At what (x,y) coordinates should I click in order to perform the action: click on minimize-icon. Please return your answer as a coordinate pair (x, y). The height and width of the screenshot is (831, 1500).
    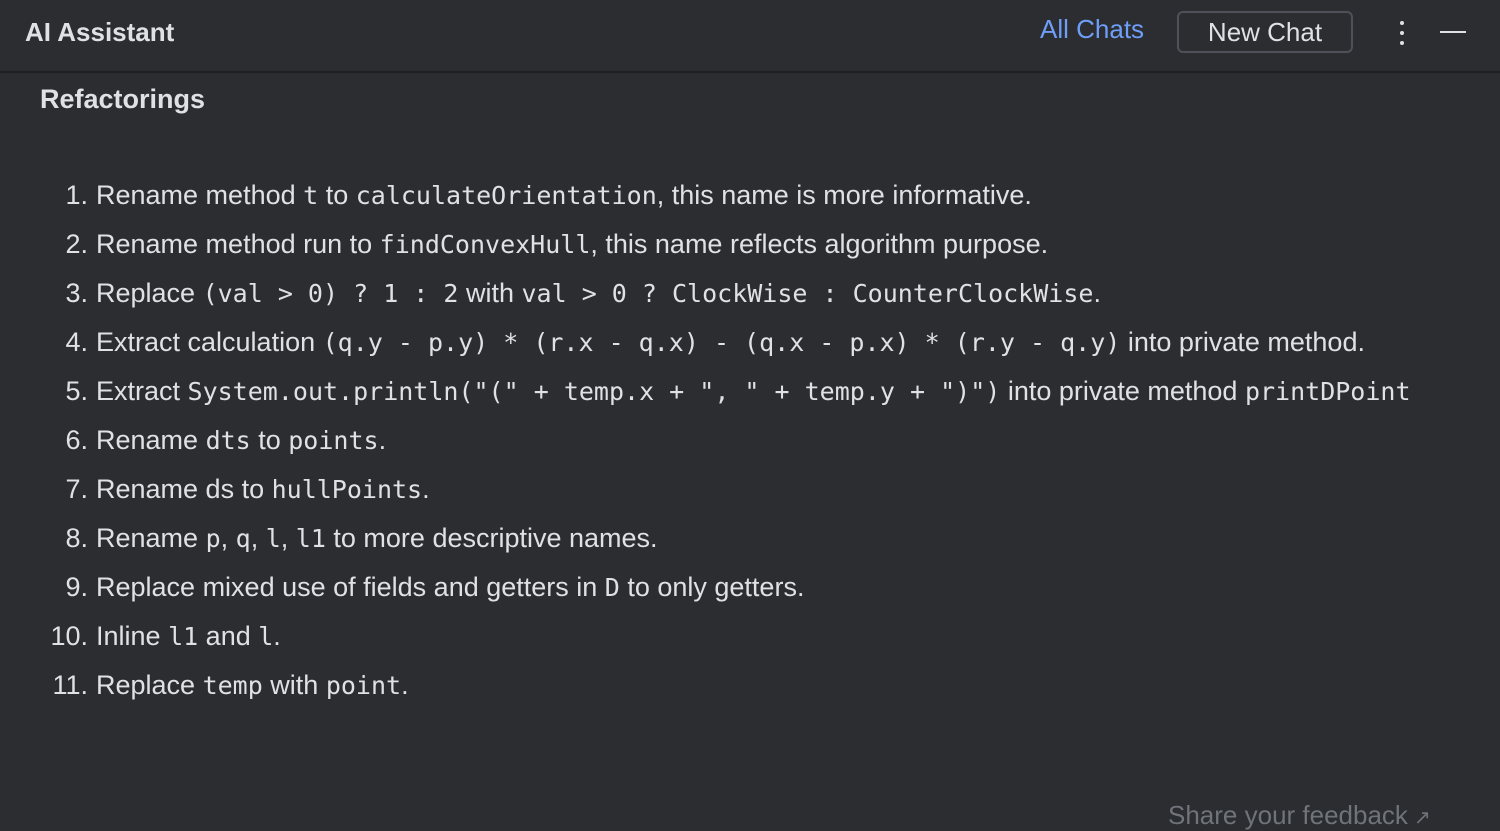
    Looking at the image, I should click on (1454, 32).